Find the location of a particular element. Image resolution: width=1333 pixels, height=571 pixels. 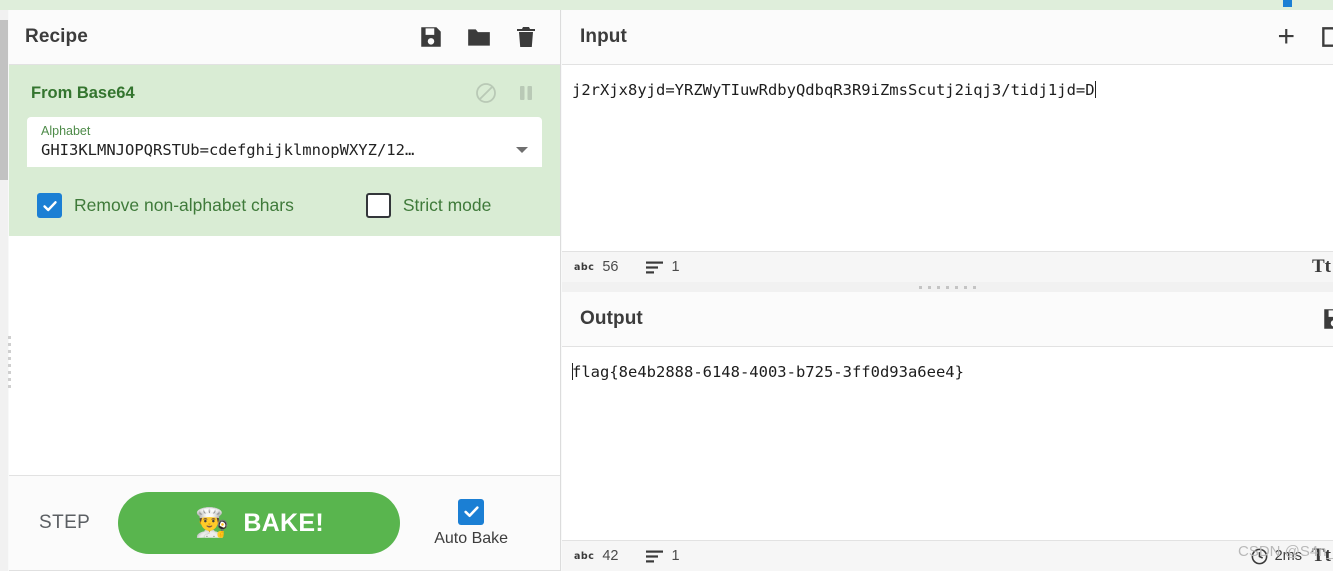

input-title: Input is located at coordinates (603, 36).